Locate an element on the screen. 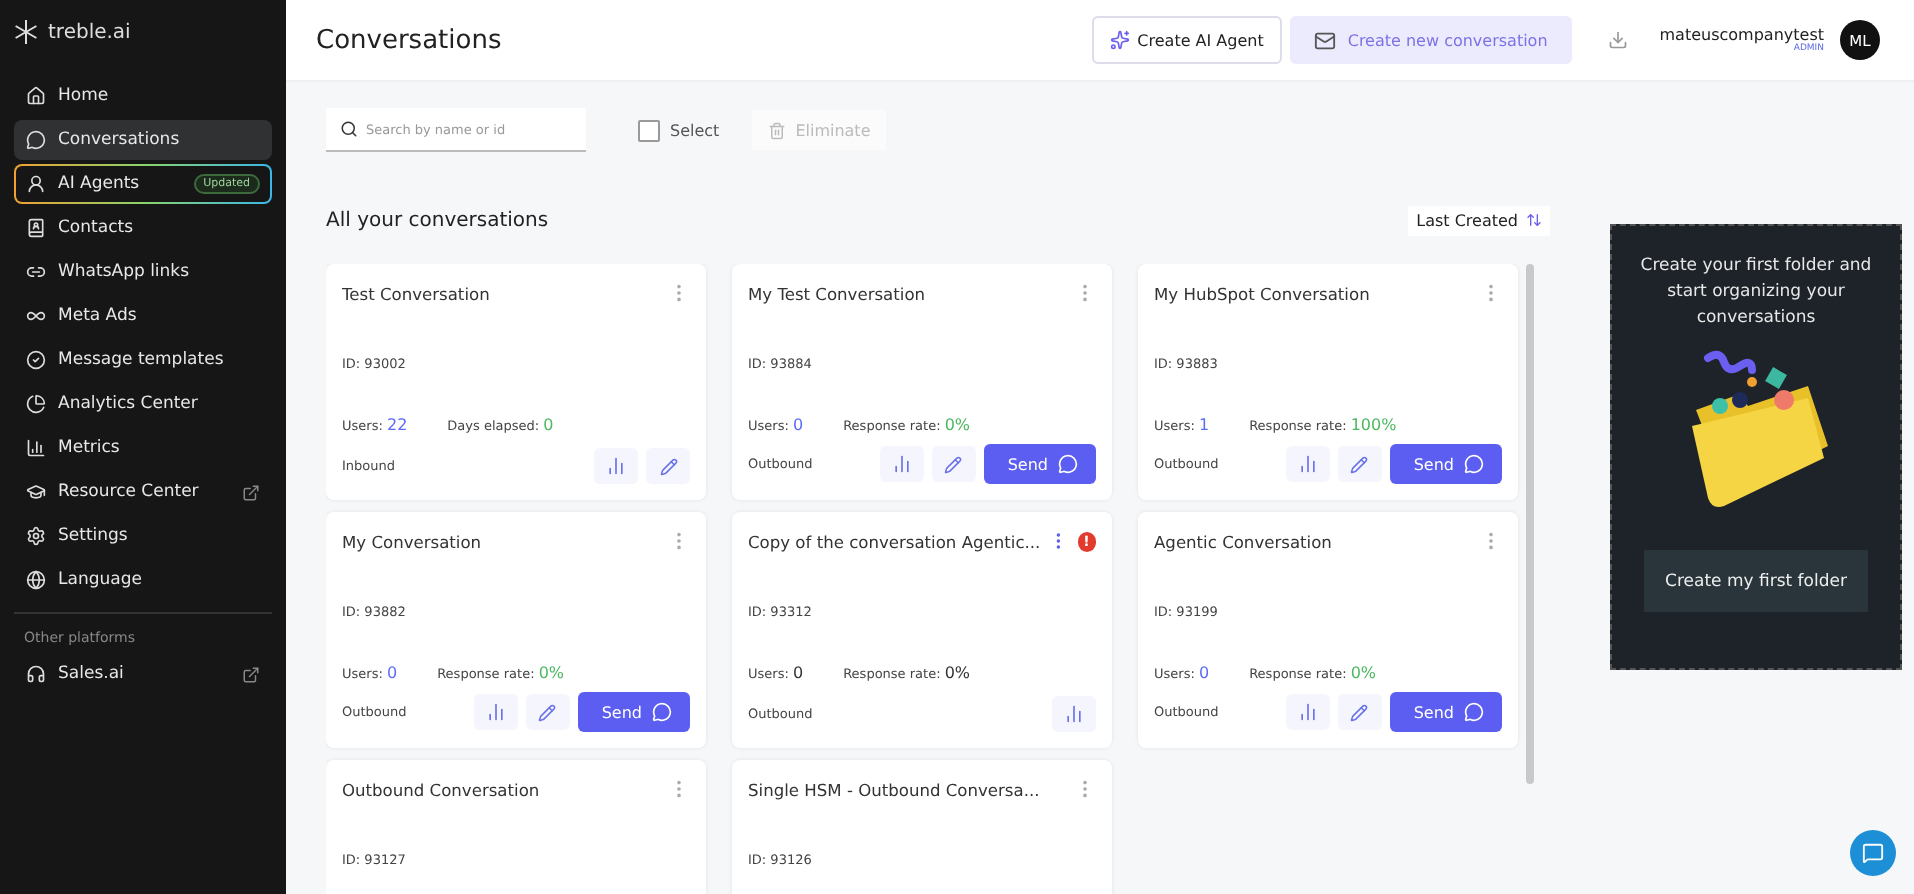  sidebar-item-label: Conversations is located at coordinates (120, 140).